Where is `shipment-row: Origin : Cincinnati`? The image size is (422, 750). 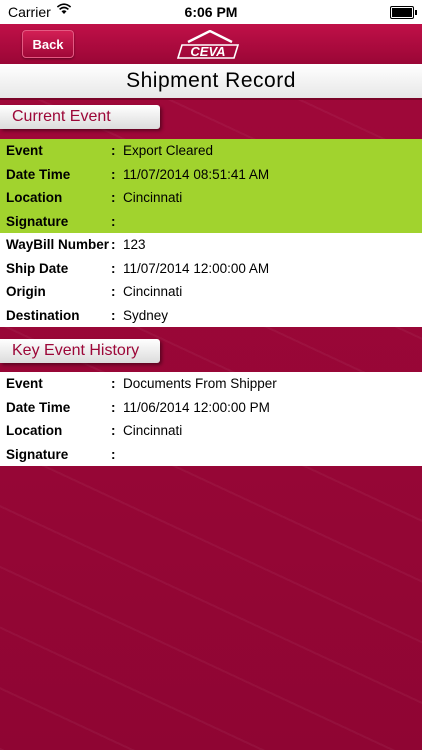
shipment-row: Origin : Cincinnati is located at coordinates (211, 292).